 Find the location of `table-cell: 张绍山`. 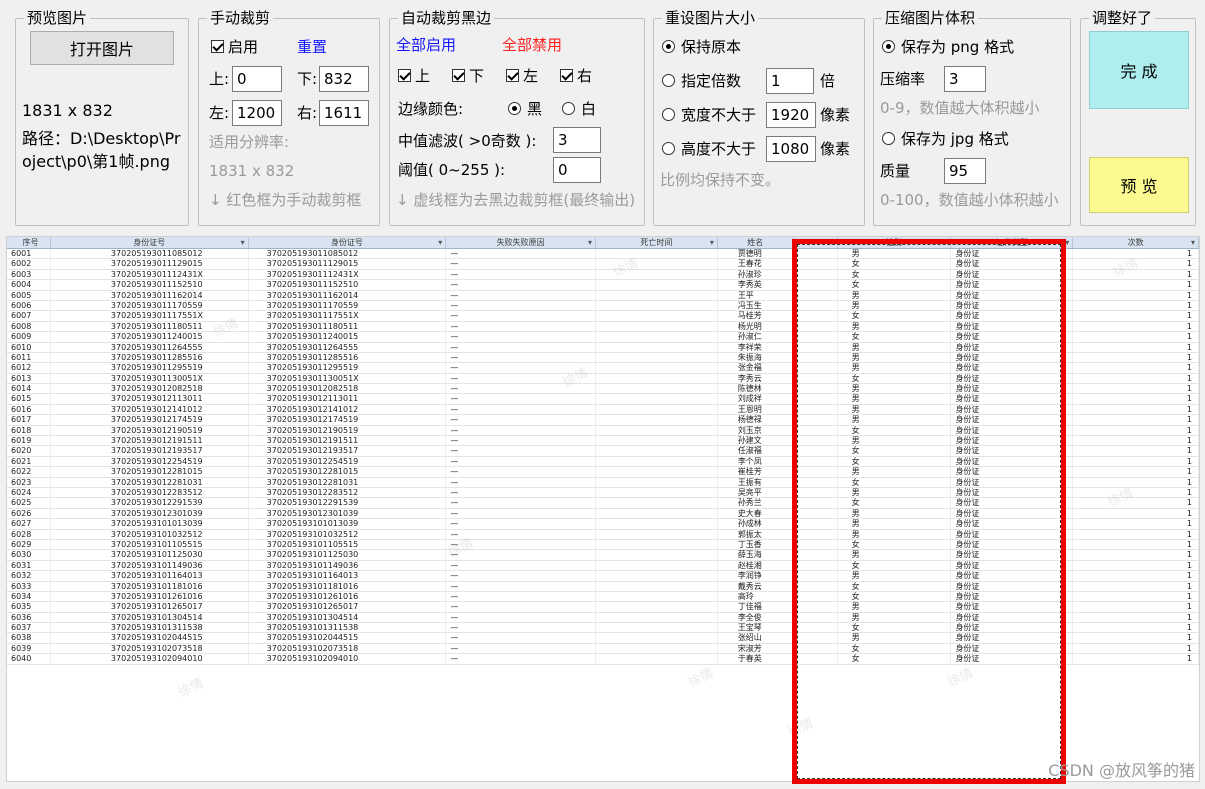

table-cell: 张绍山 is located at coordinates (756, 638).